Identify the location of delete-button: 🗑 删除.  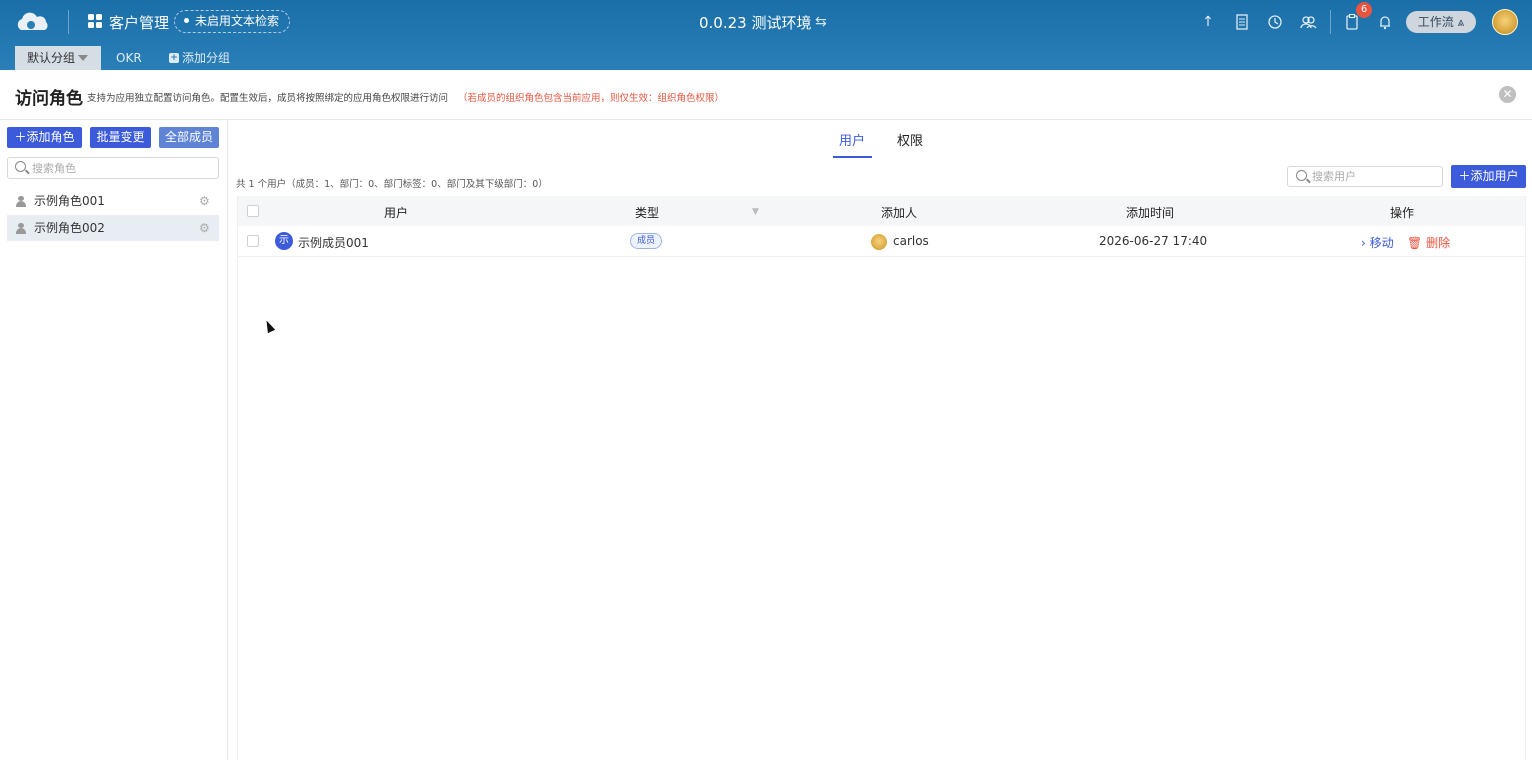
(1428, 242).